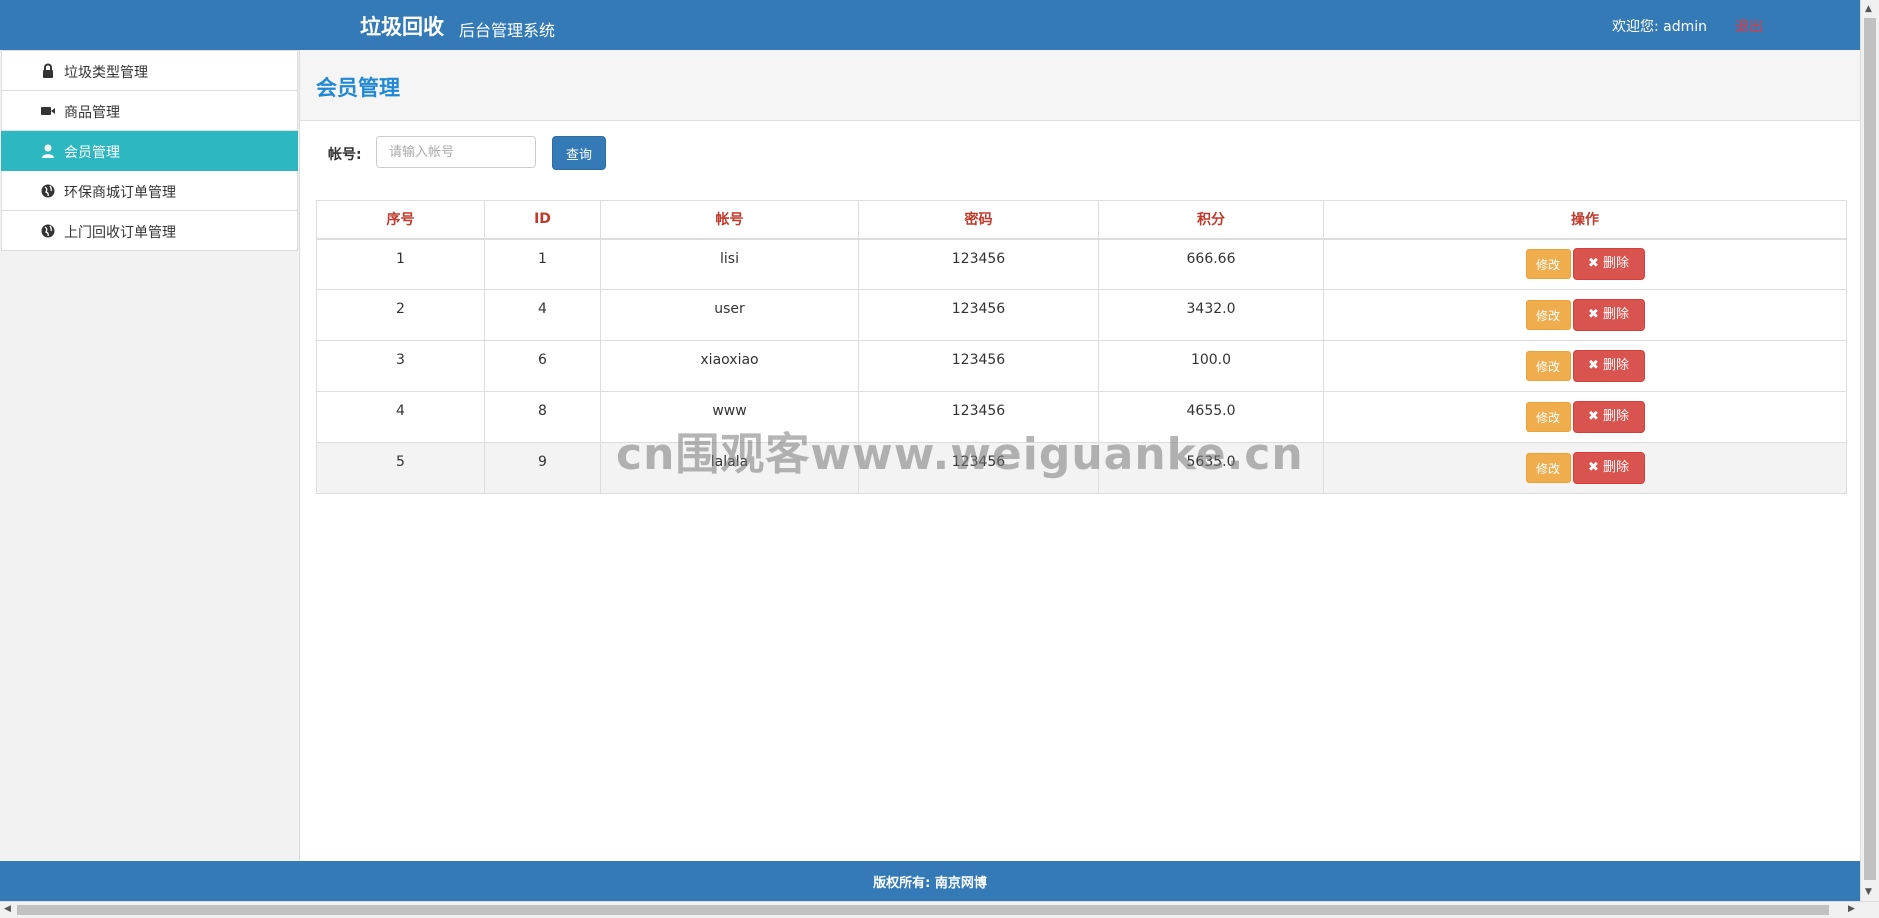 Image resolution: width=1879 pixels, height=918 pixels. I want to click on cell-index: 2, so click(400, 315).